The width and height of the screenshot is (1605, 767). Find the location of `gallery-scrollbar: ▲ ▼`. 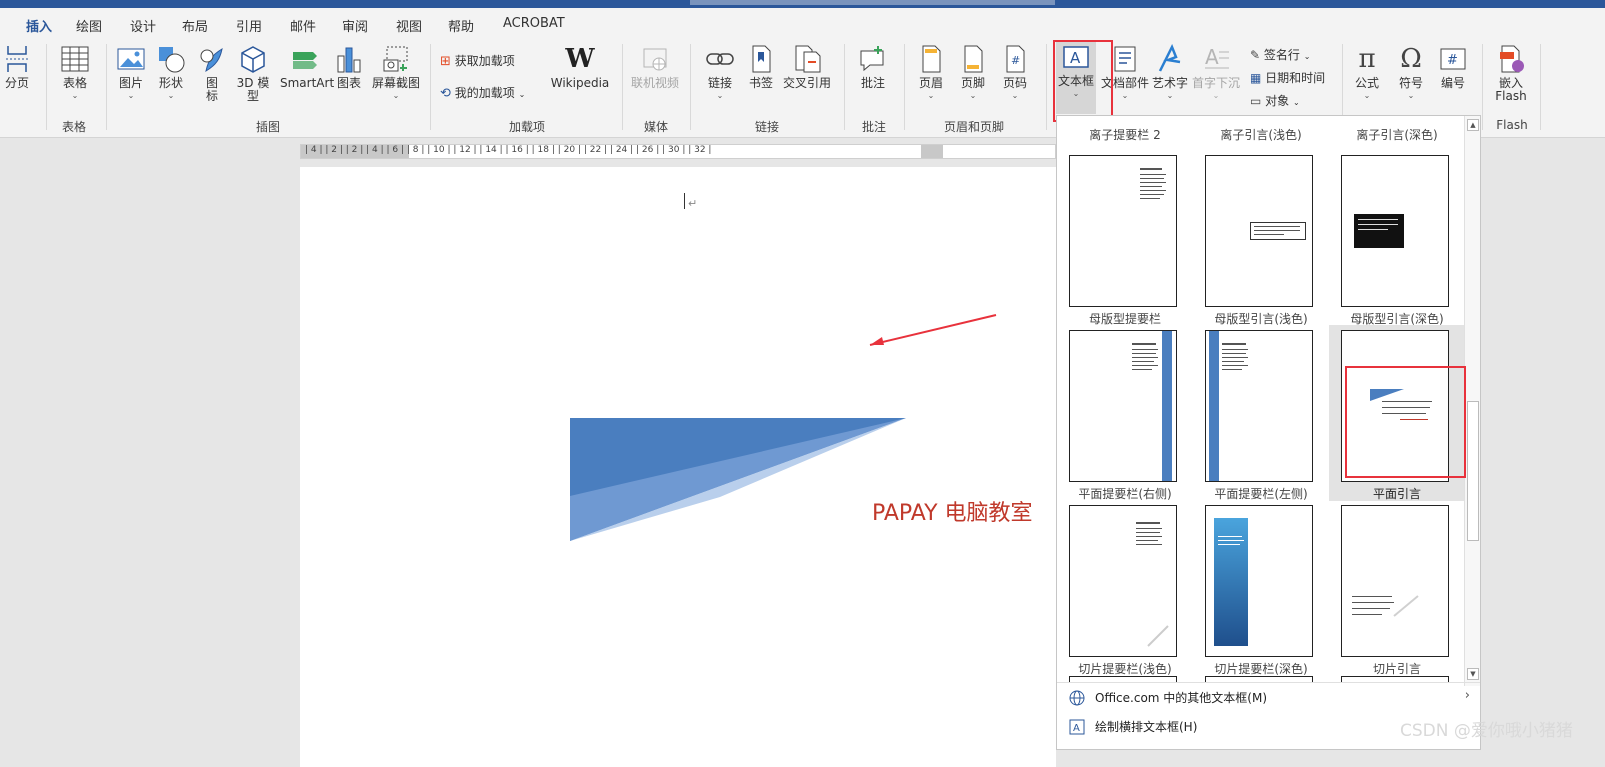

gallery-scrollbar: ▲ ▼ is located at coordinates (1472, 401).